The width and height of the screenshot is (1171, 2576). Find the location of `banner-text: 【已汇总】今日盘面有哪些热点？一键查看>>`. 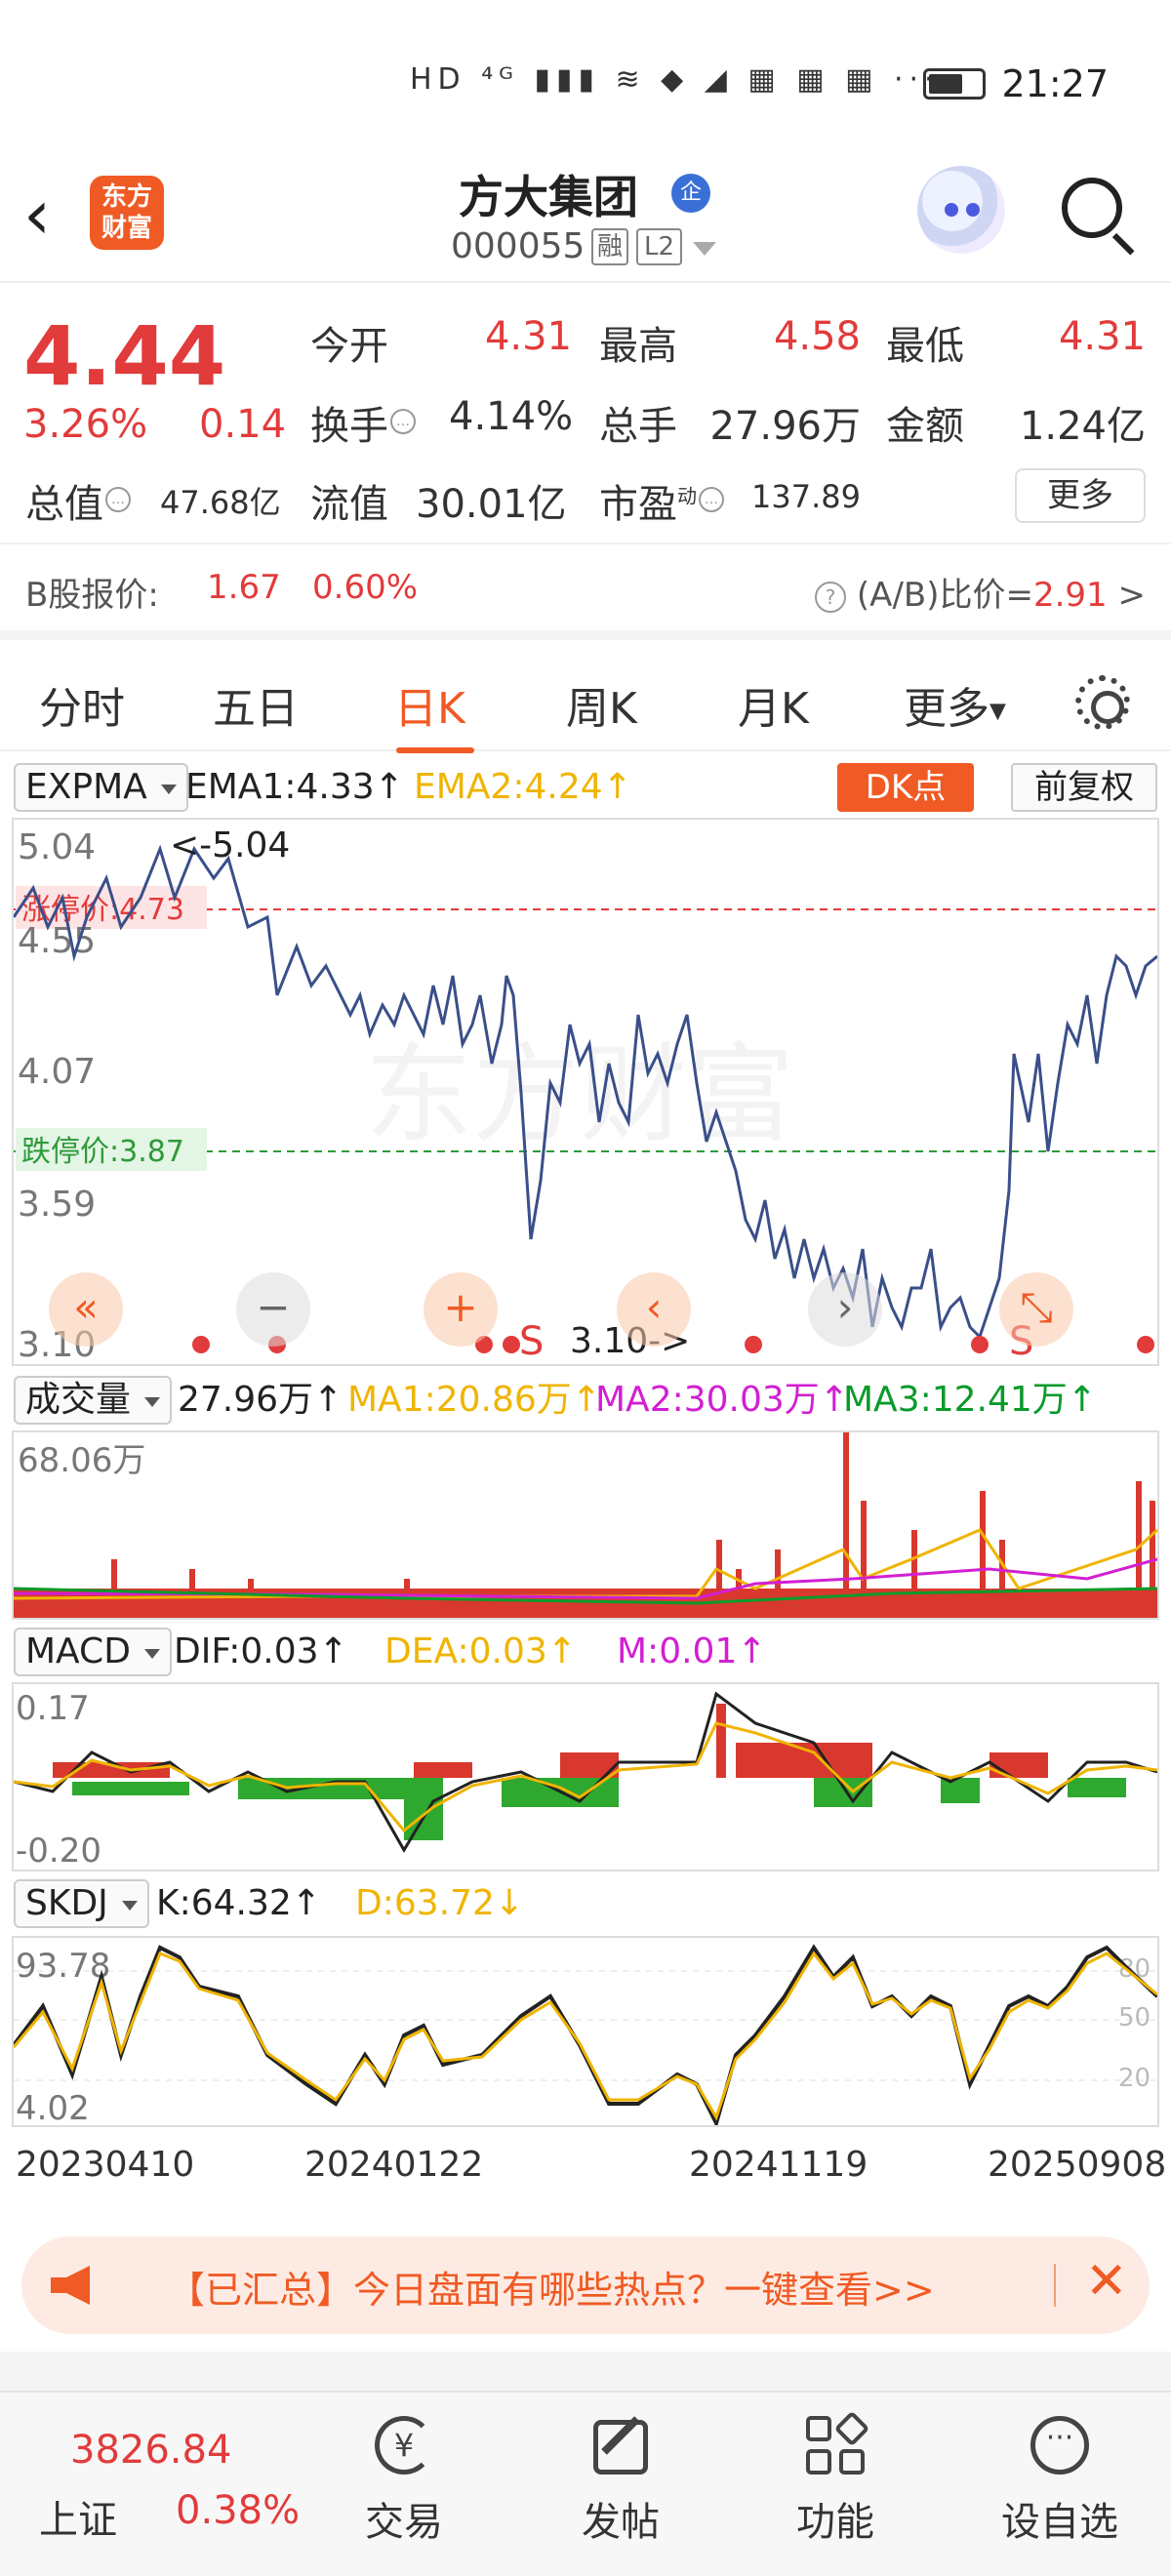

banner-text: 【已汇总】今日盘面有哪些热点？一键查看>> is located at coordinates (551, 2287).